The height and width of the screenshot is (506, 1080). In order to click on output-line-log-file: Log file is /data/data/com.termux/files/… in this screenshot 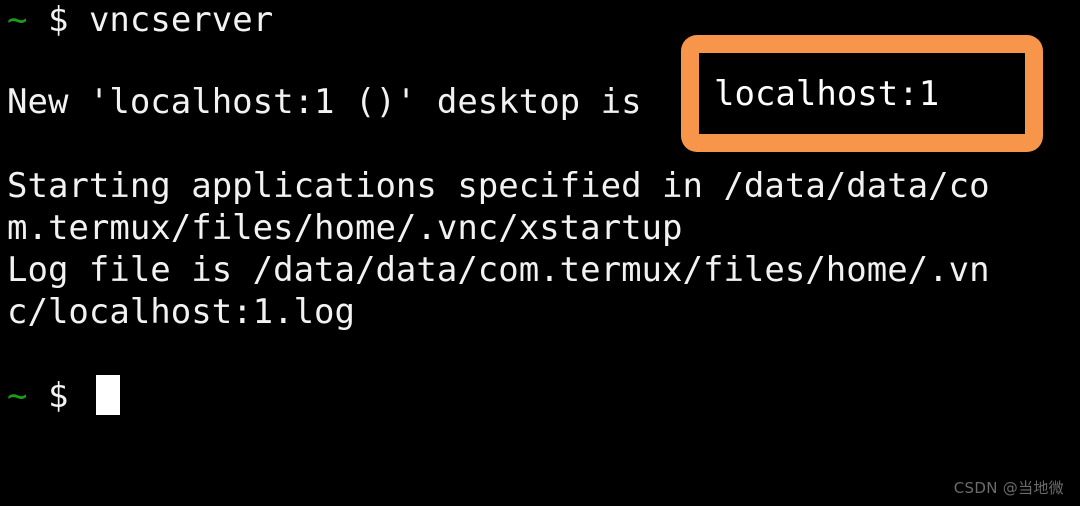, I will do `click(498, 270)`.